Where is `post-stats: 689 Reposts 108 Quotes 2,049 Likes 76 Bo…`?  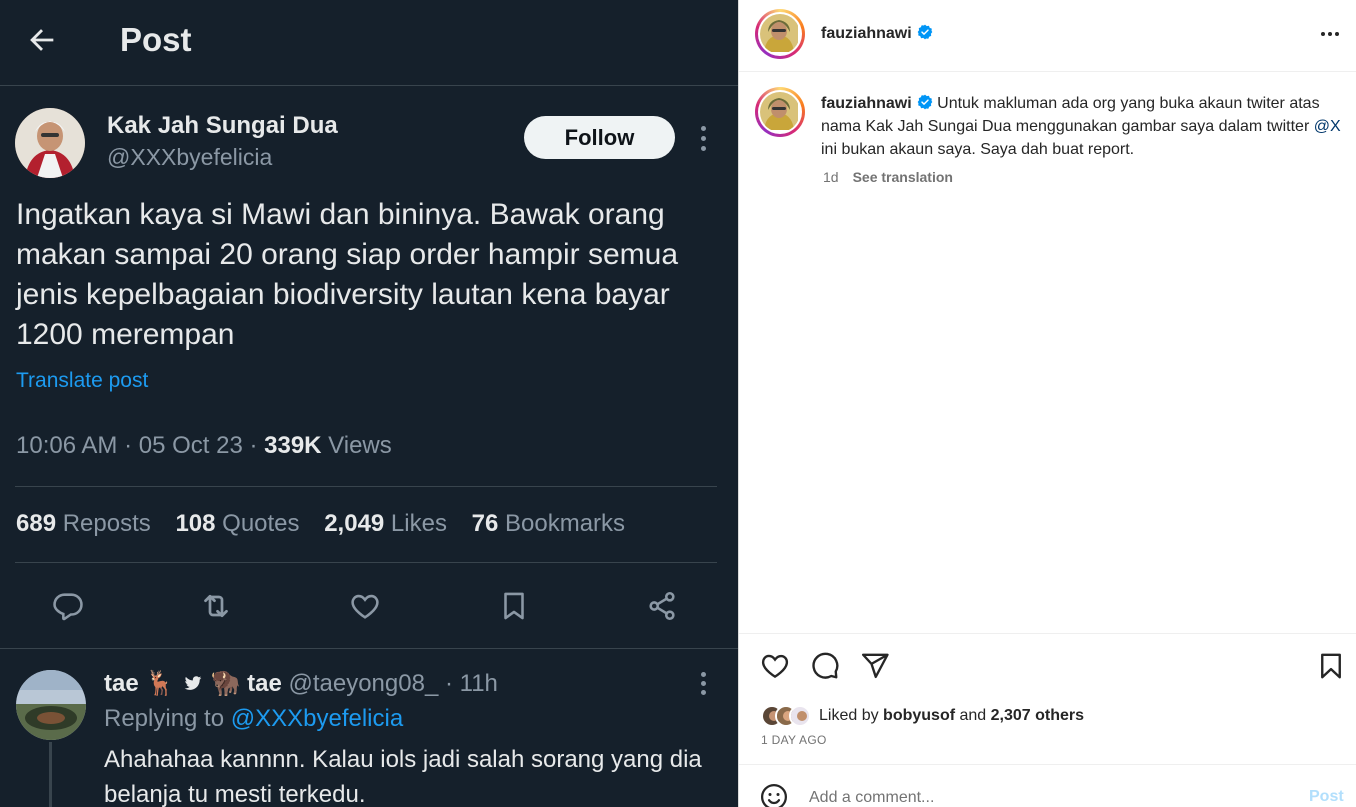
post-stats: 689 Reposts 108 Quotes 2,049 Likes 76 Bo… is located at coordinates (329, 524).